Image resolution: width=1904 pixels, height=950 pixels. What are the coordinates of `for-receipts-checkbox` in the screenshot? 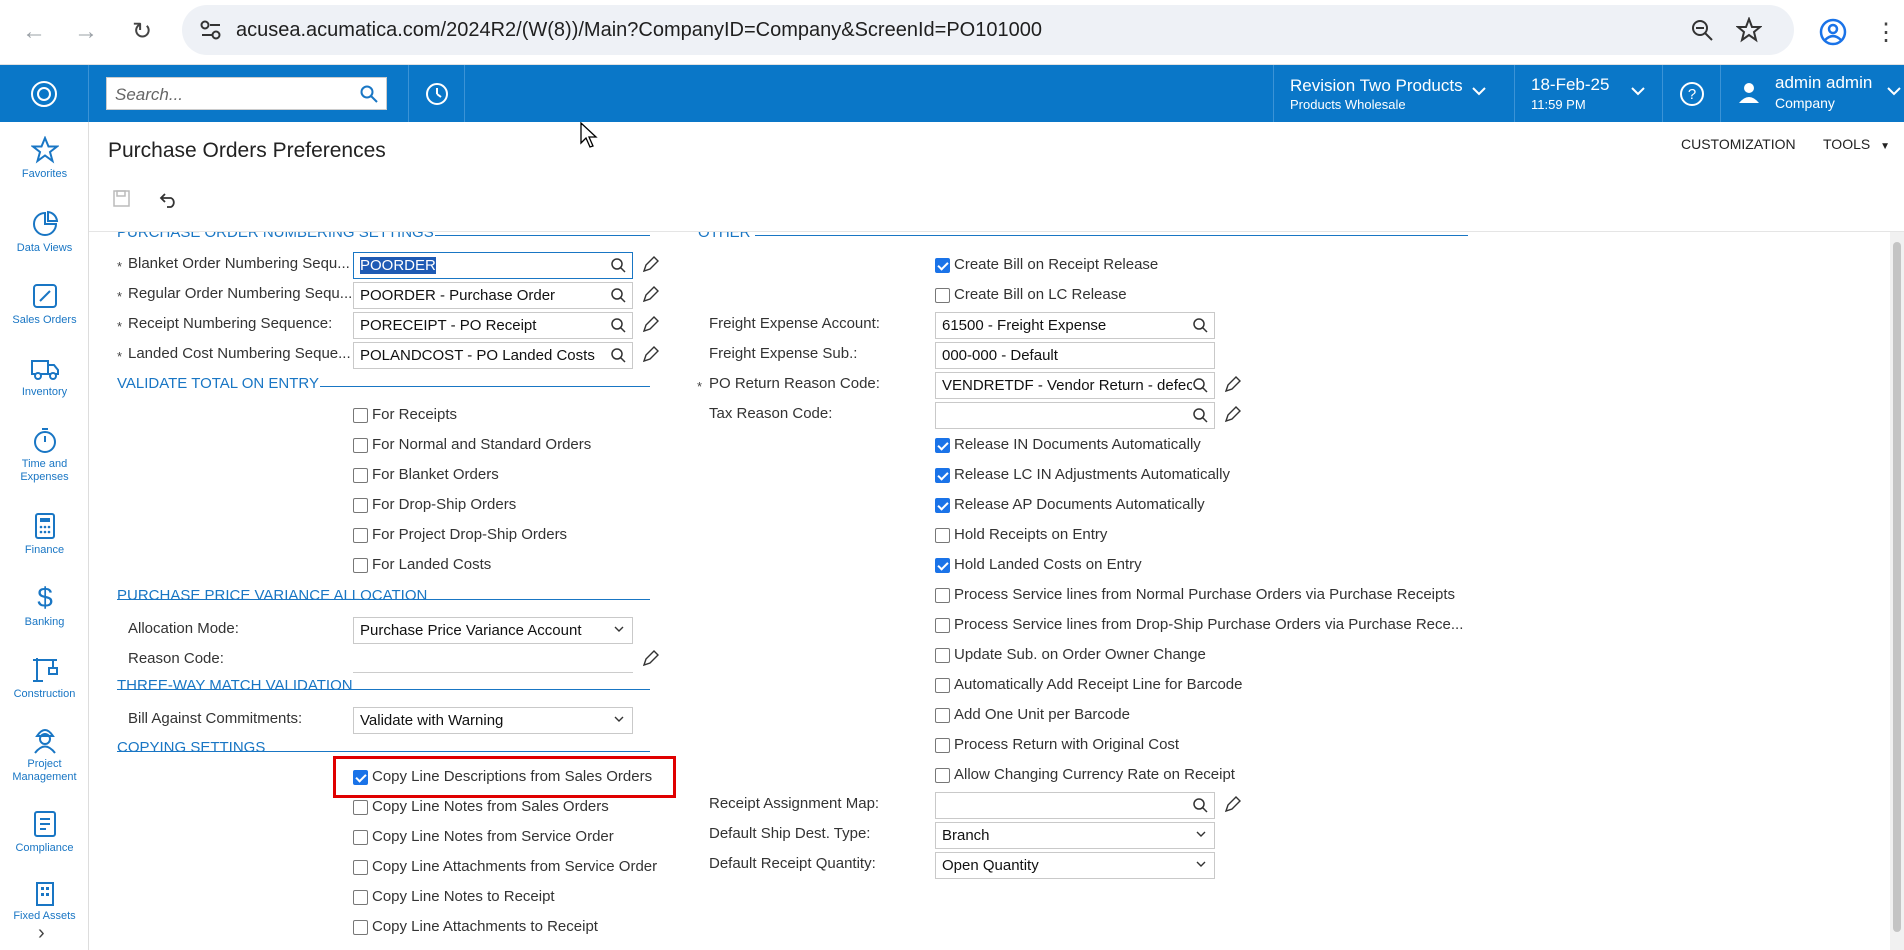 It's located at (360, 415).